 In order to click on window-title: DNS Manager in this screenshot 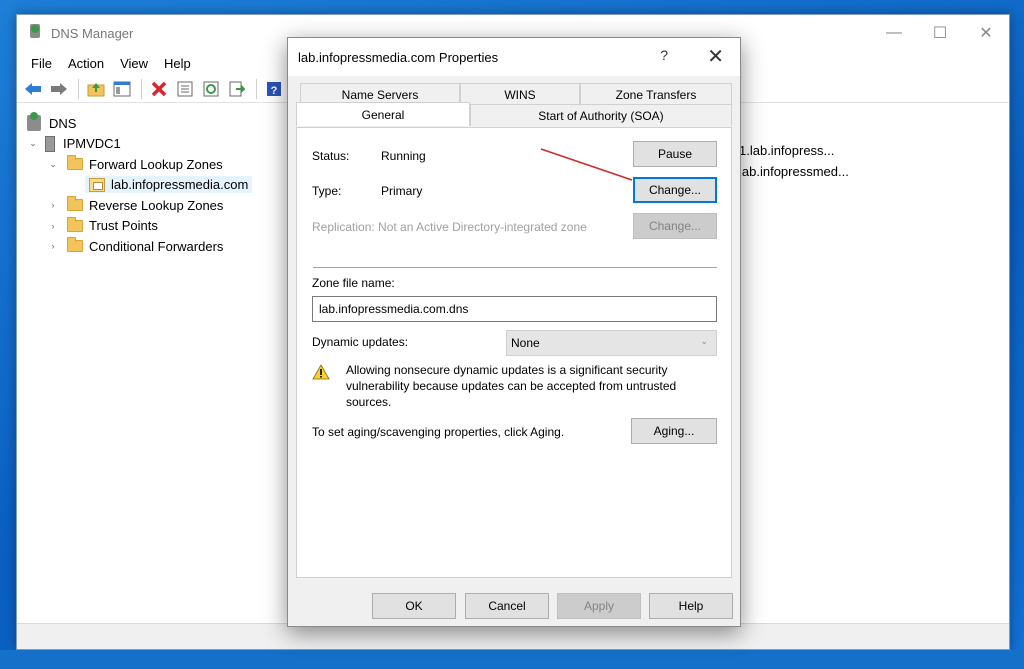, I will do `click(92, 33)`.